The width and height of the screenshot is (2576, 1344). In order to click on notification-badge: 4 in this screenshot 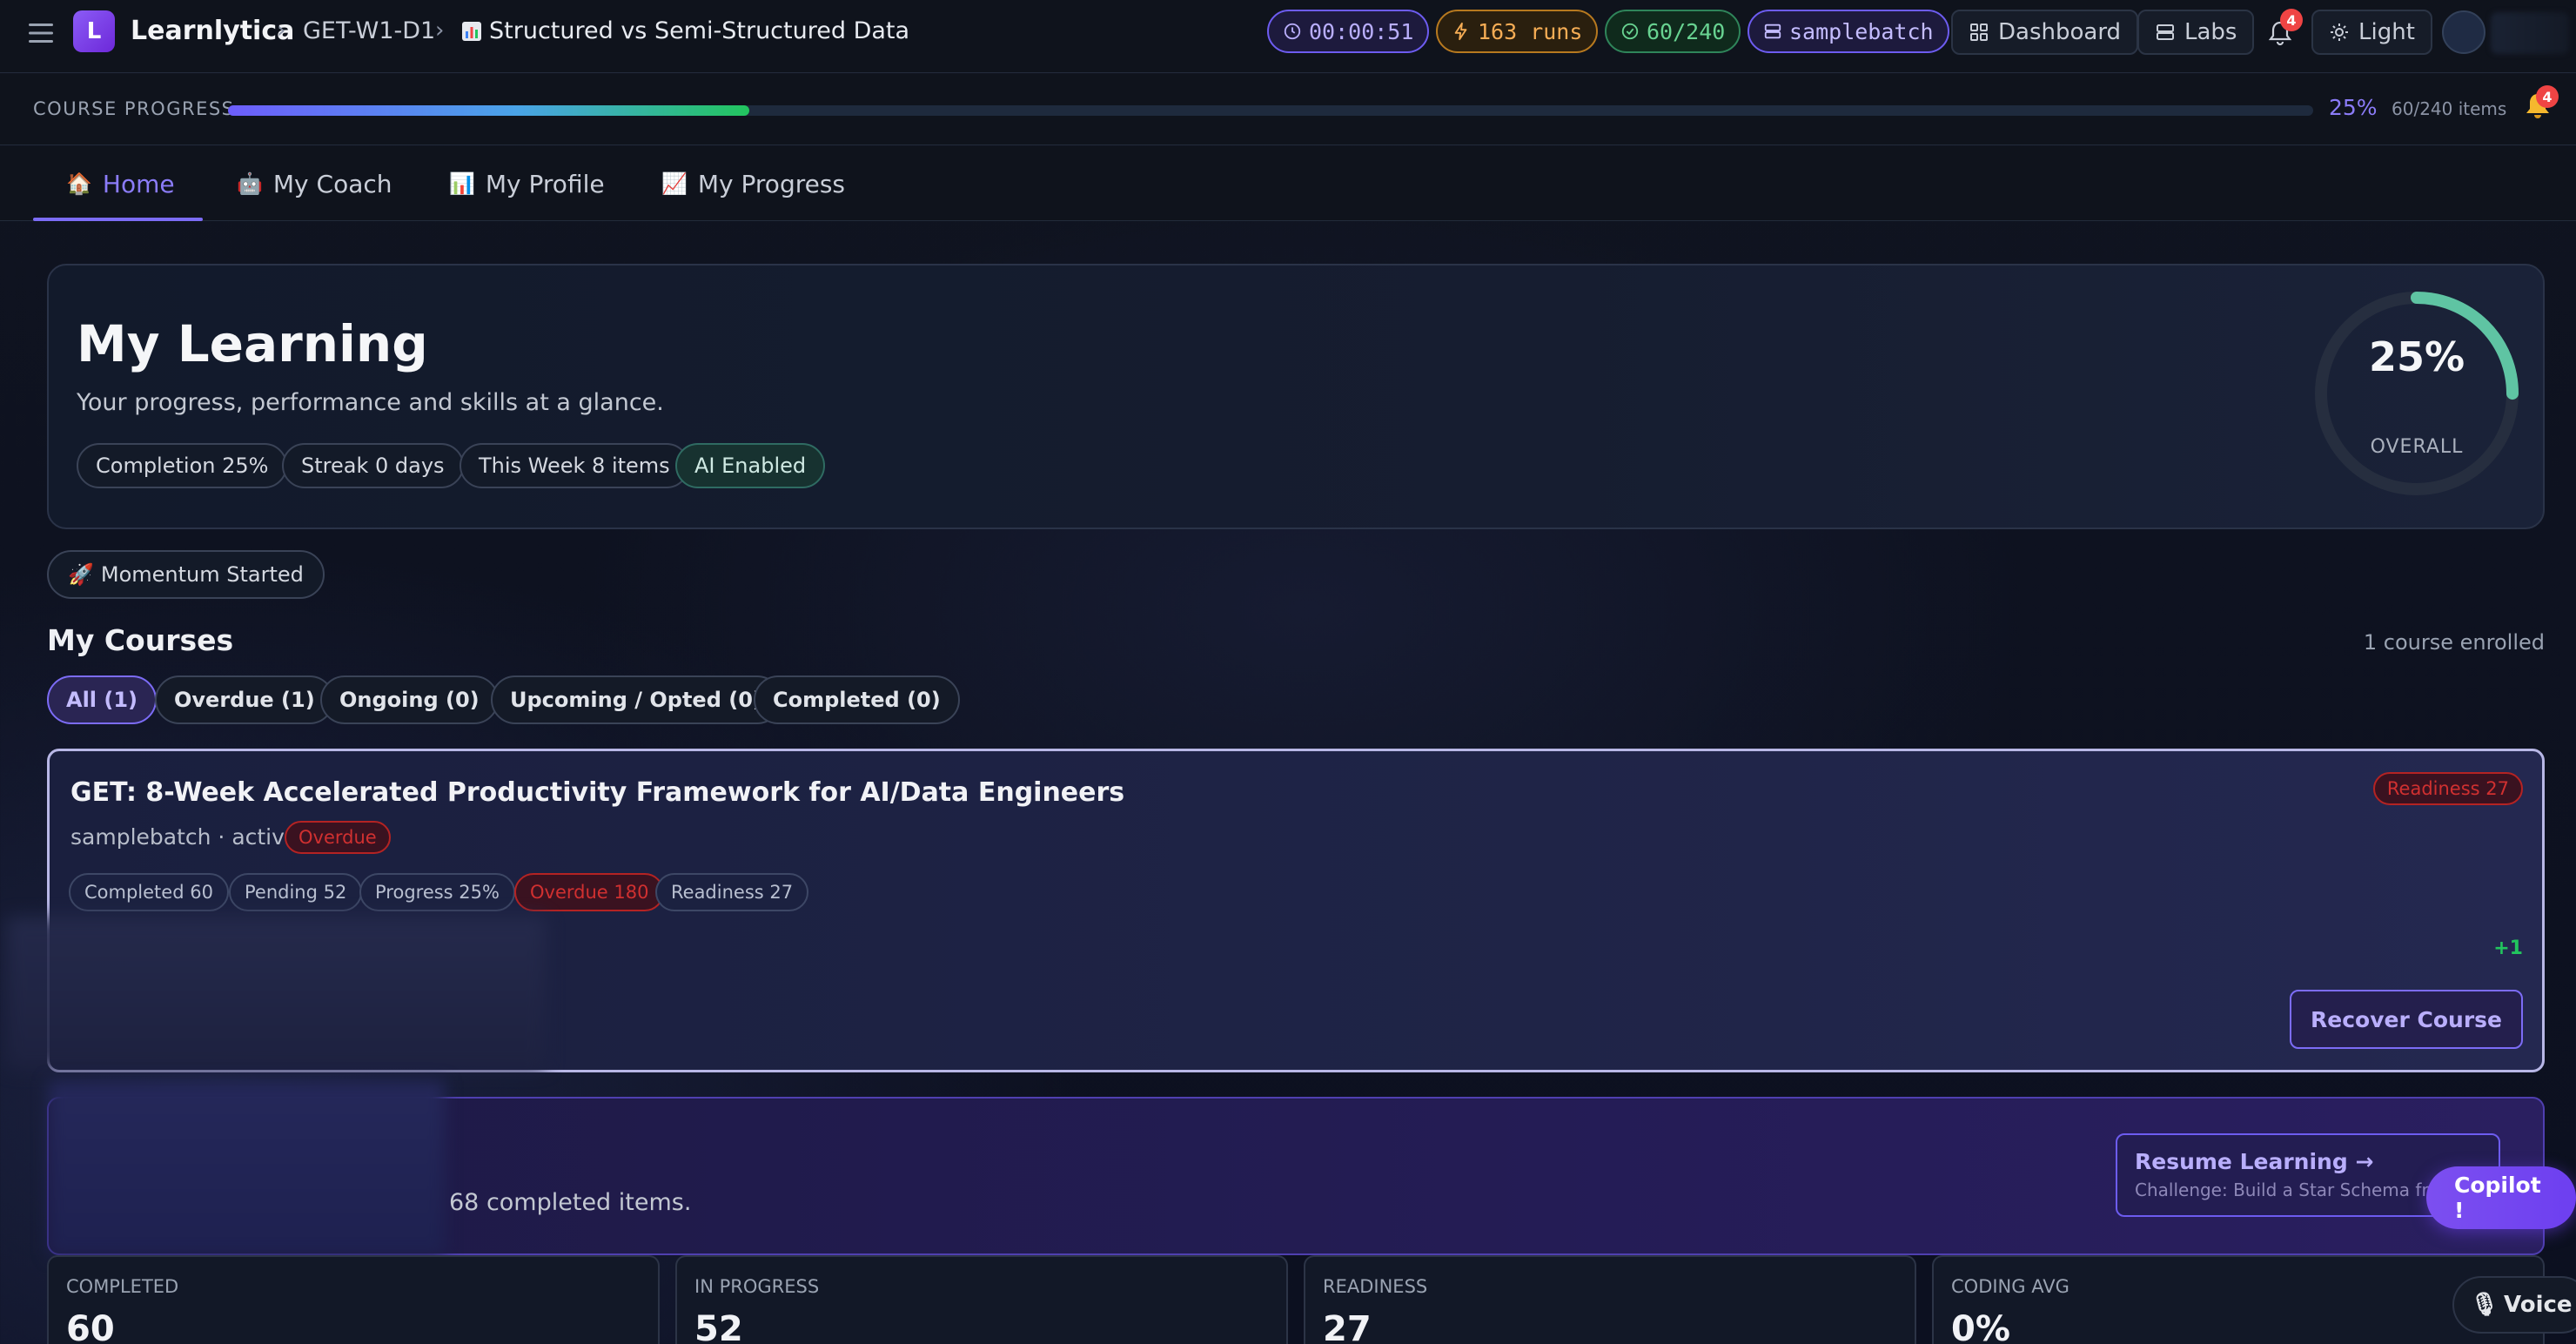, I will do `click(2291, 20)`.